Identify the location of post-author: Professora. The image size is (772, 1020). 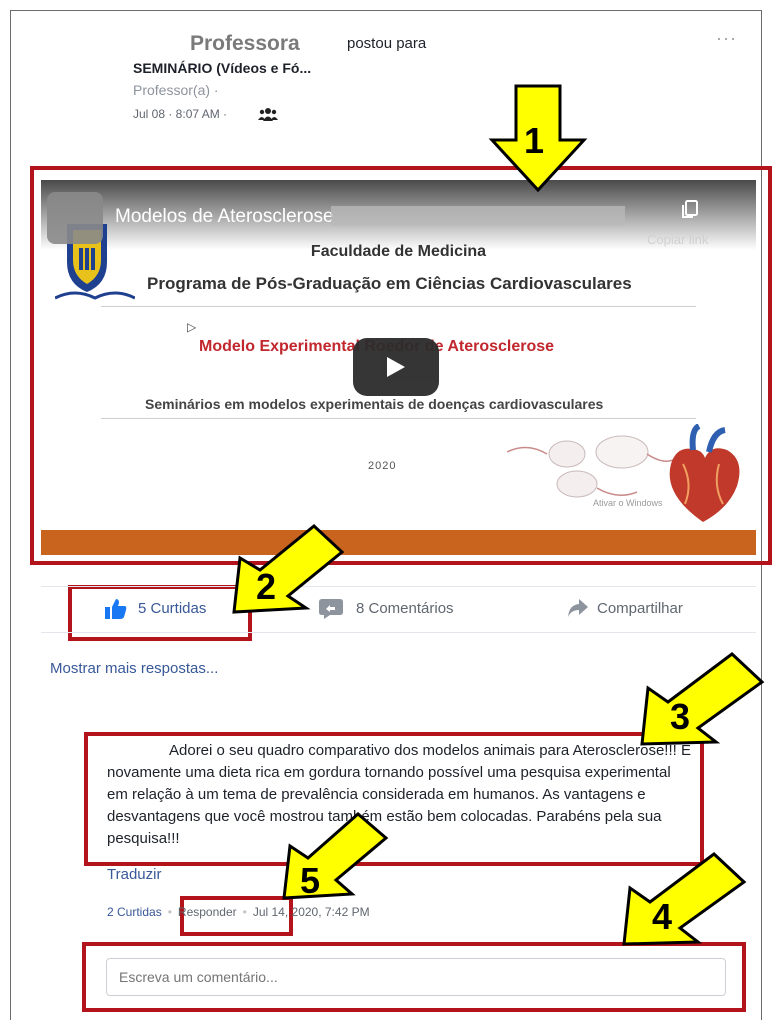
(245, 44).